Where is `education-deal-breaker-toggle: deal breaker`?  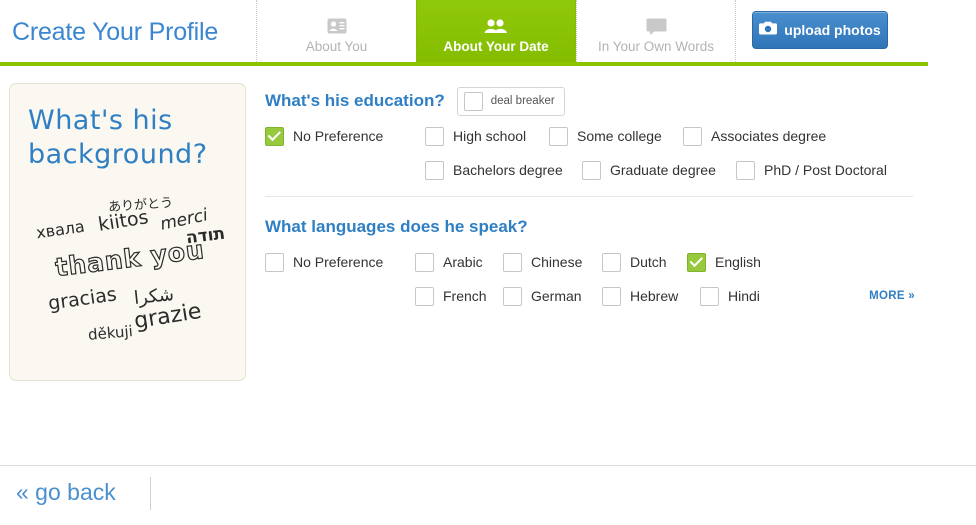 education-deal-breaker-toggle: deal breaker is located at coordinates (510, 101).